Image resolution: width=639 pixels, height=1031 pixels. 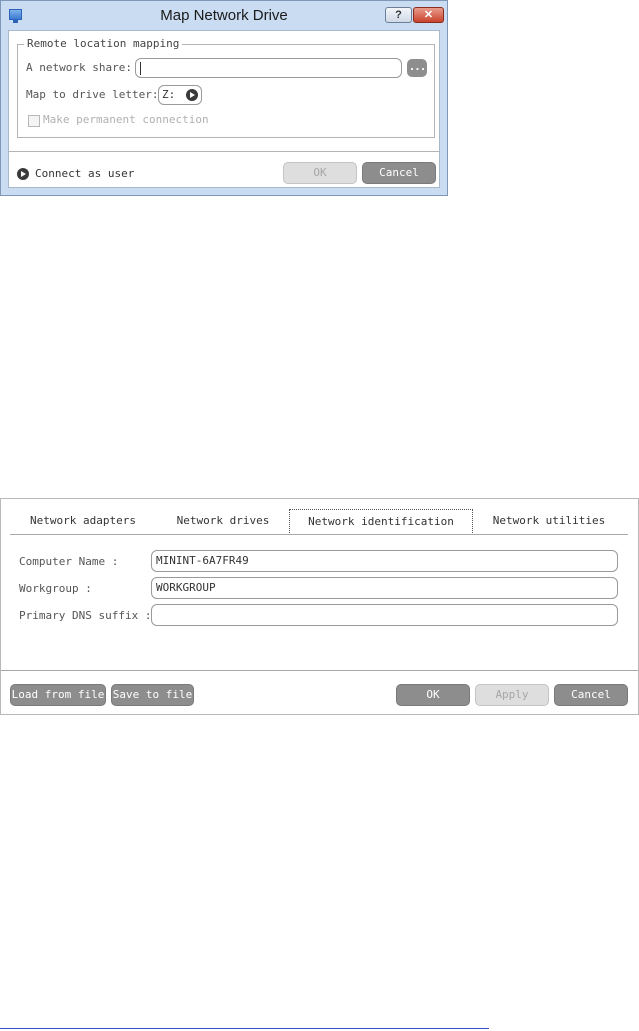 I want to click on dns-suffix-input, so click(x=384, y=615).